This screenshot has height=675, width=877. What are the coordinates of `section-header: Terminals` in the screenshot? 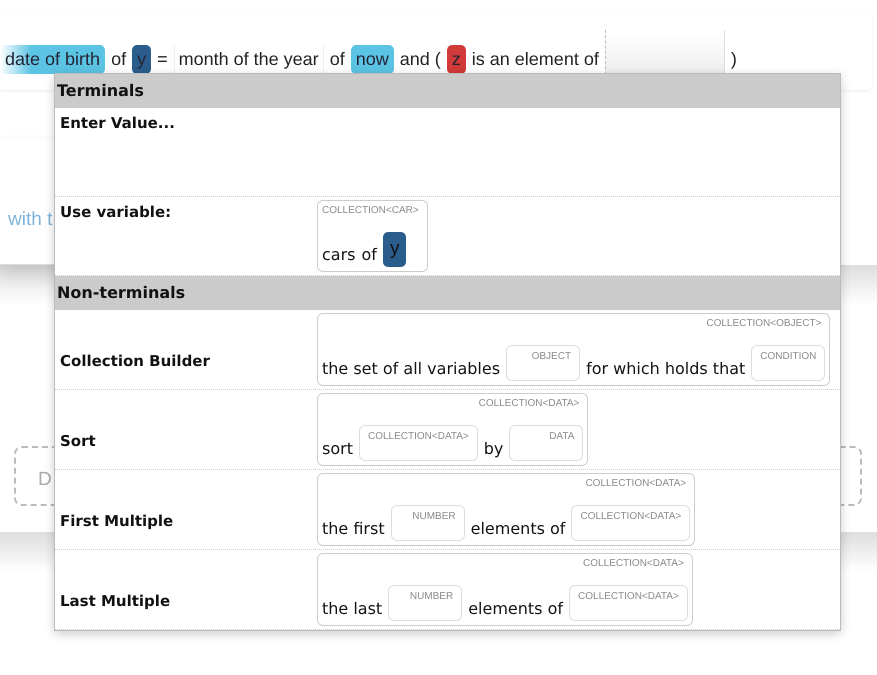 It's located at (447, 91).